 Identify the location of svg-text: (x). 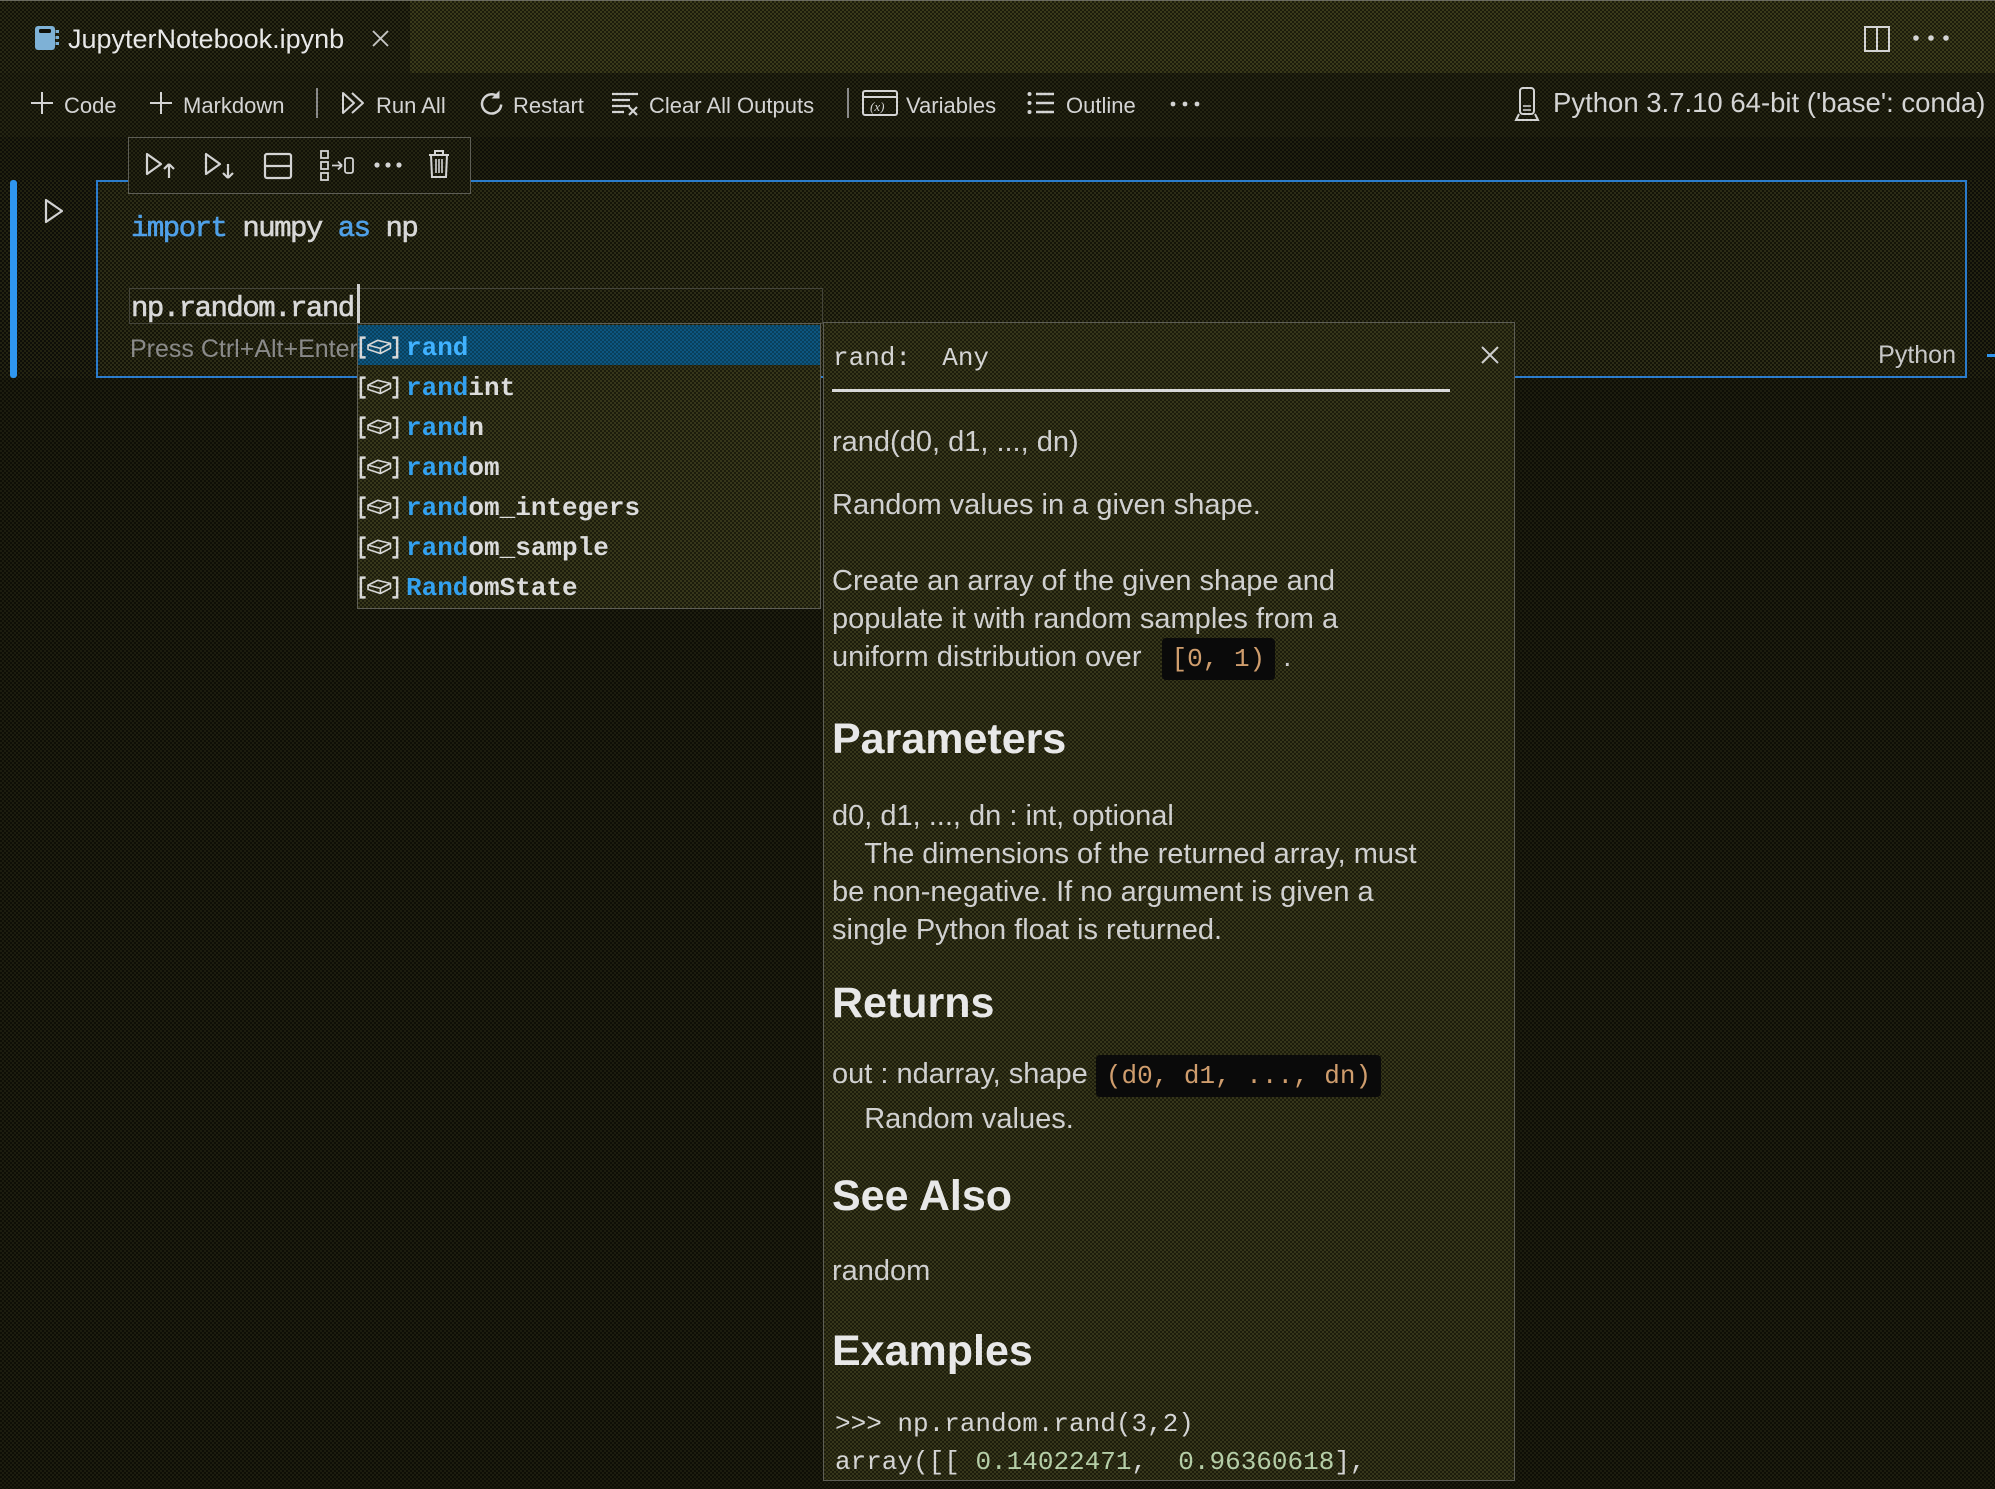
(877, 106).